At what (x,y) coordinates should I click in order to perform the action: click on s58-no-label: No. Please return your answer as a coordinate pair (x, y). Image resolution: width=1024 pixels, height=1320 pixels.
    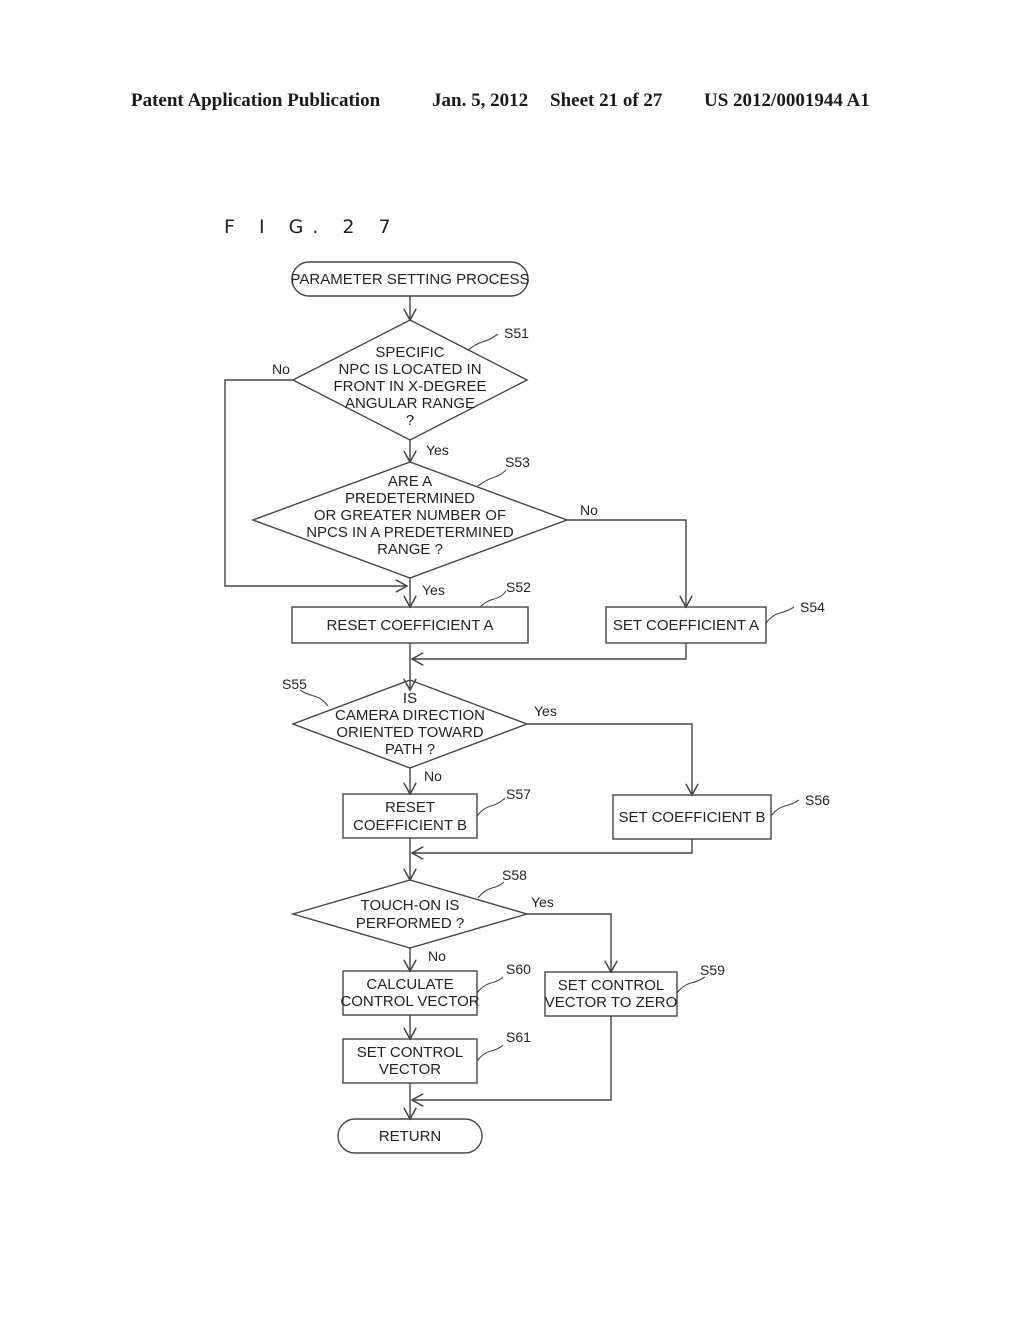
    Looking at the image, I should click on (437, 956).